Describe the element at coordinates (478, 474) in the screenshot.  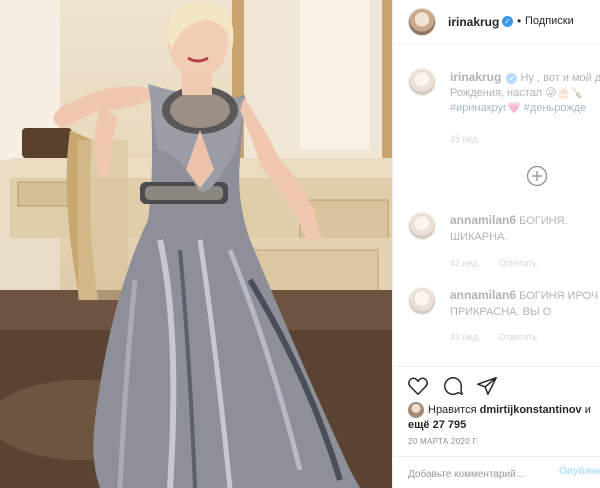
I see `comment-input` at that location.